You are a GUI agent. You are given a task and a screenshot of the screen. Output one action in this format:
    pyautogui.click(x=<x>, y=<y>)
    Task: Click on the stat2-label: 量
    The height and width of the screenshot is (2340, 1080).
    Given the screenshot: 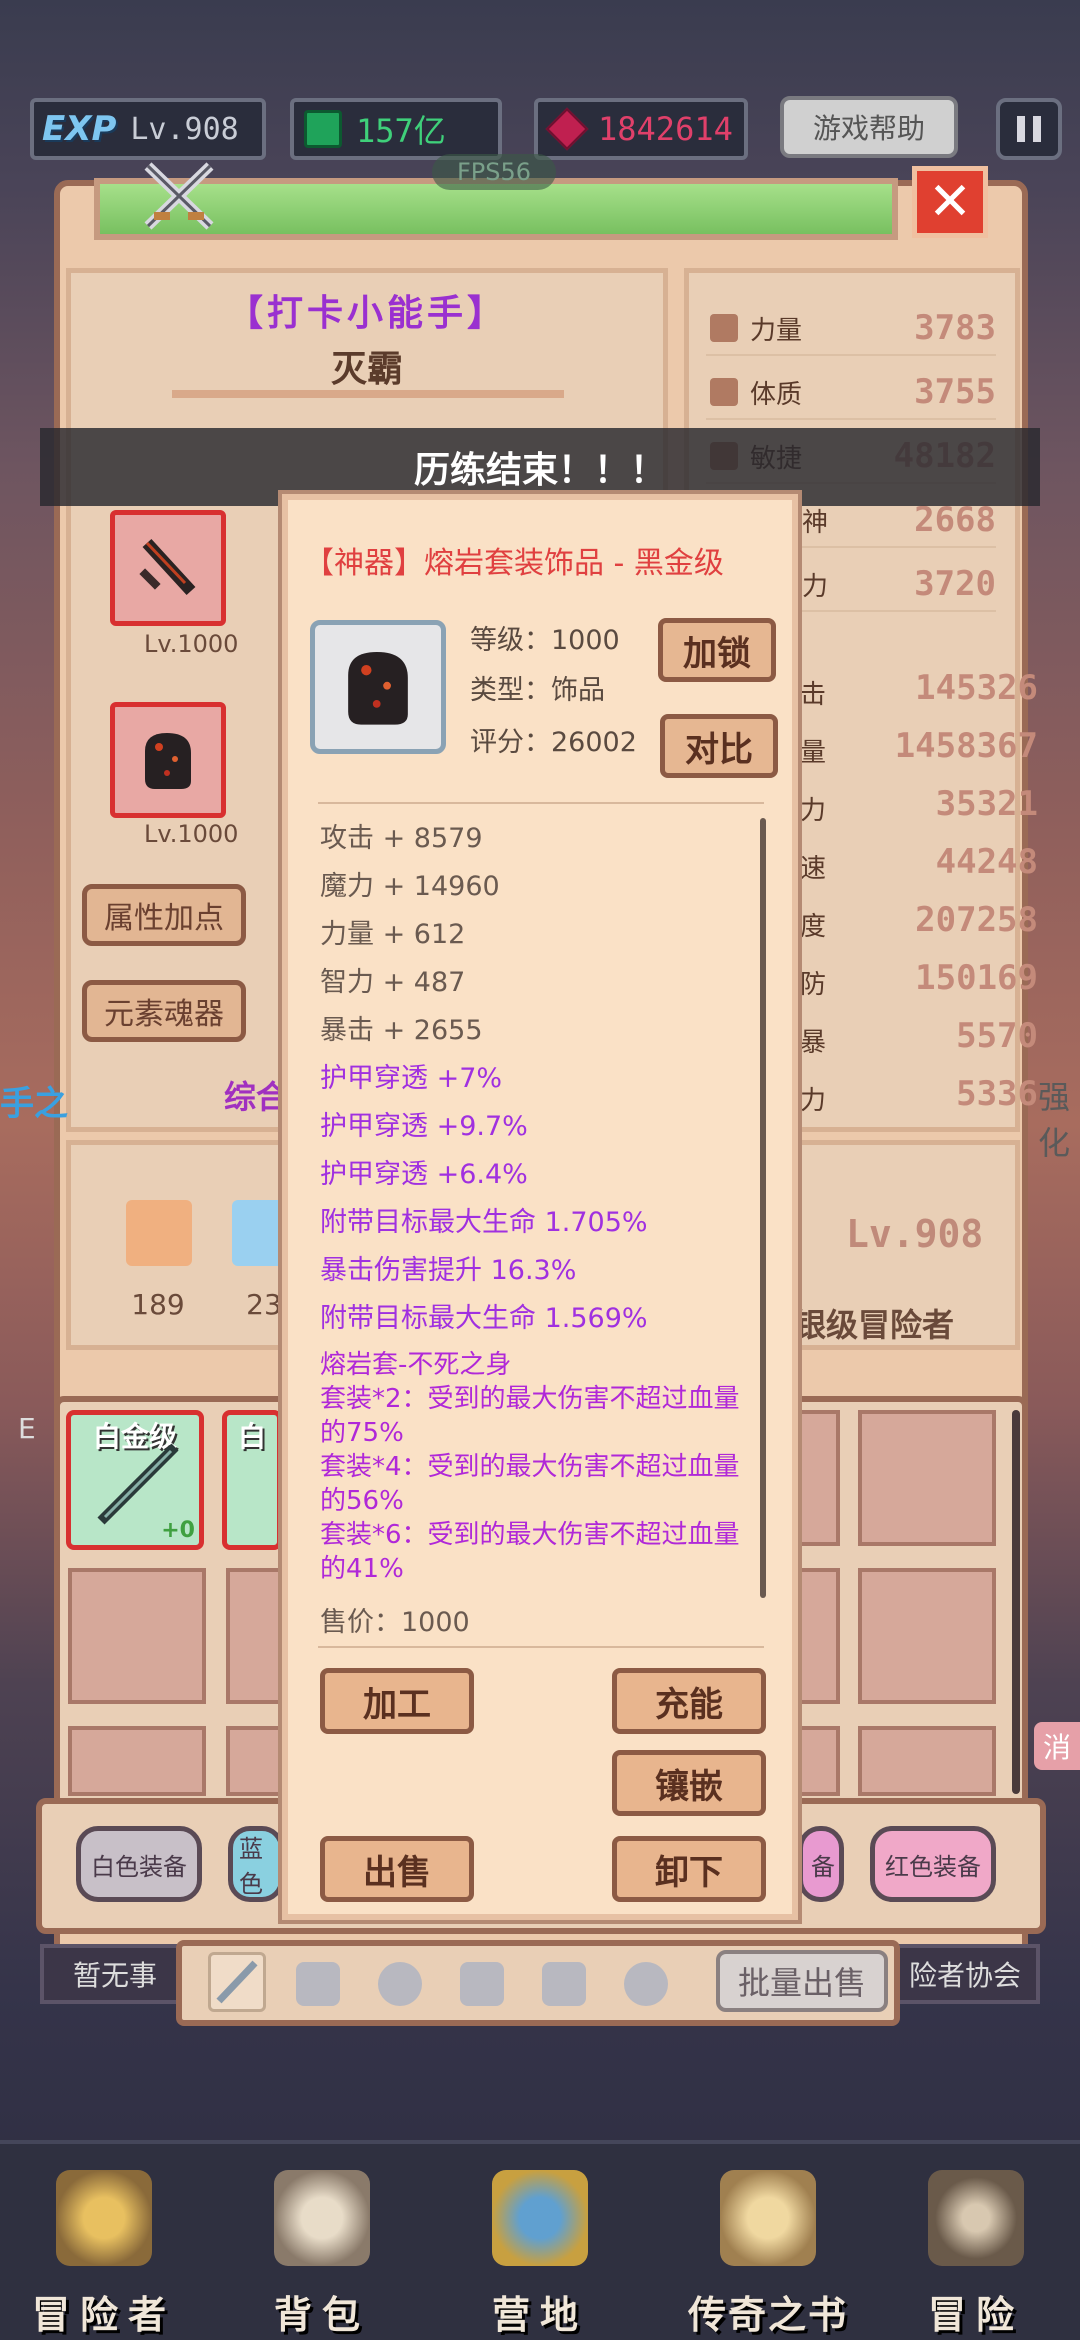 What is the action you would take?
    pyautogui.click(x=813, y=753)
    